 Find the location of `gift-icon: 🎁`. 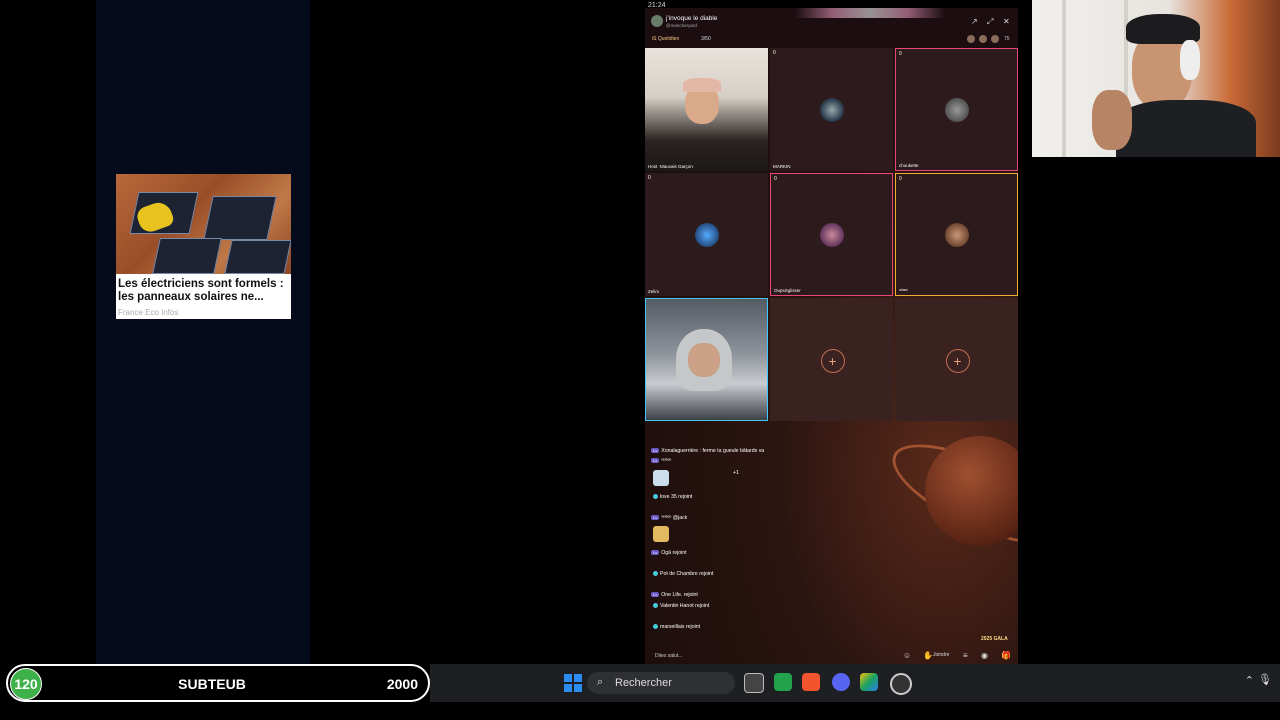

gift-icon: 🎁 is located at coordinates (1006, 655).